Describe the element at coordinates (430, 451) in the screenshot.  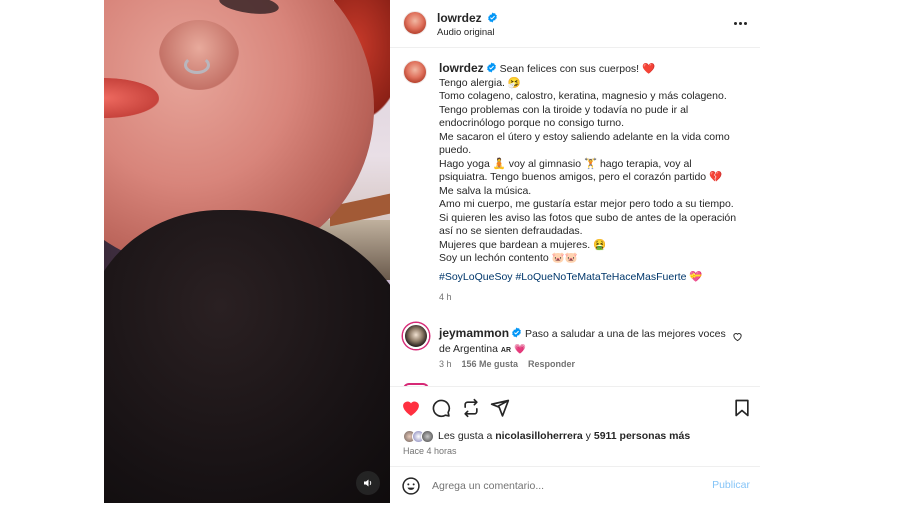
I see `post-timestamp: Hace 4 horas` at that location.